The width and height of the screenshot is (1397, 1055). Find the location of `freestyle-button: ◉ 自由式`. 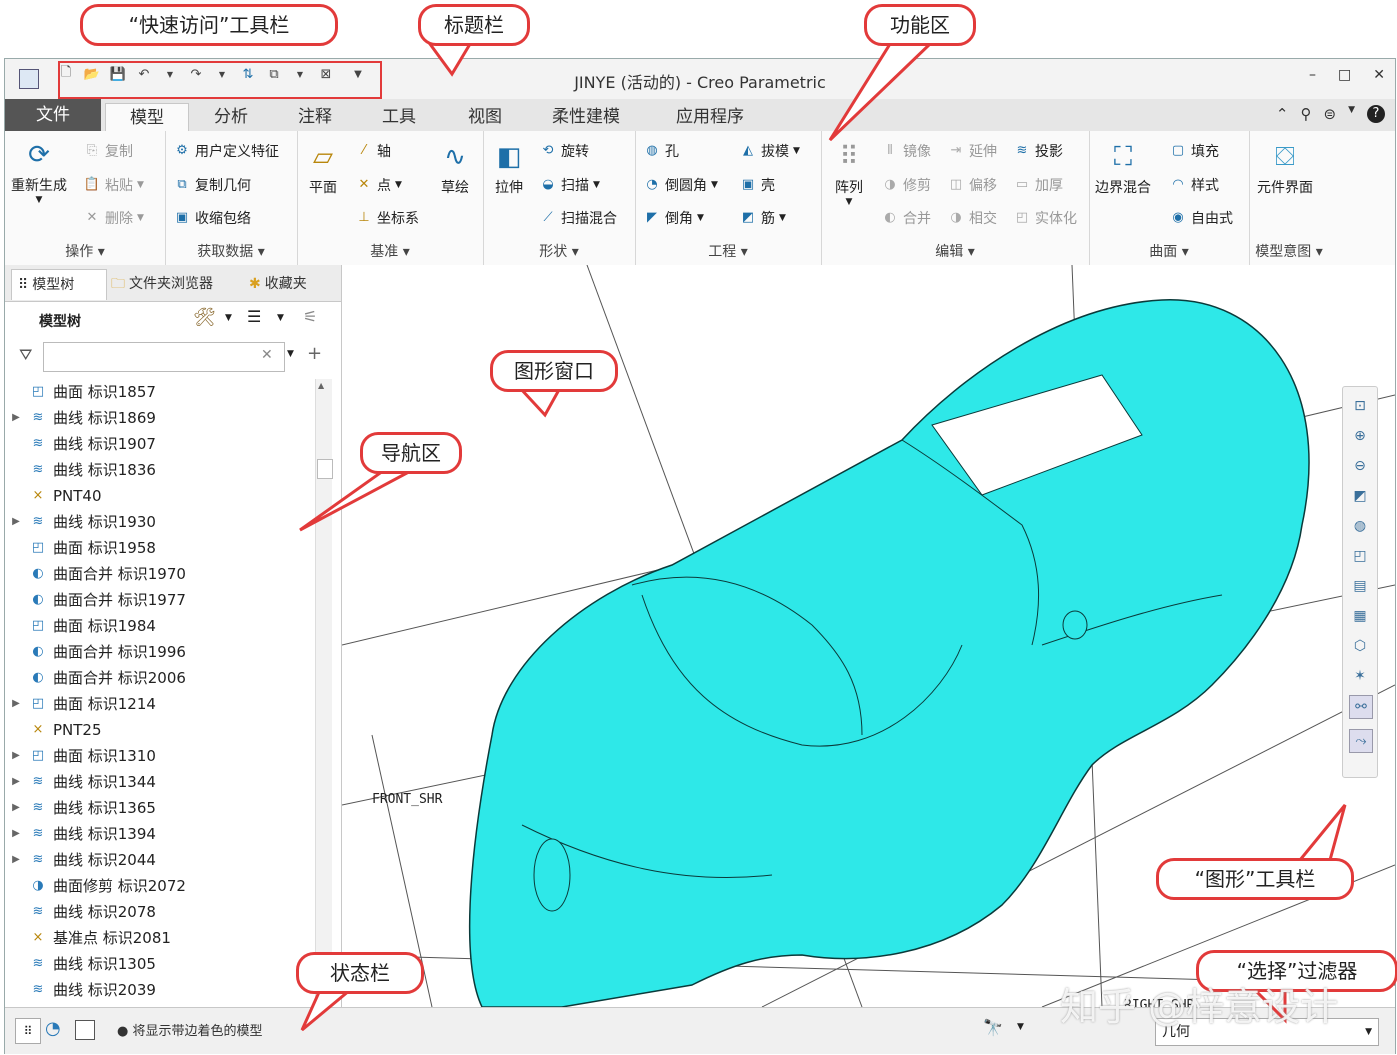

freestyle-button: ◉ 自由式 is located at coordinates (1201, 218).